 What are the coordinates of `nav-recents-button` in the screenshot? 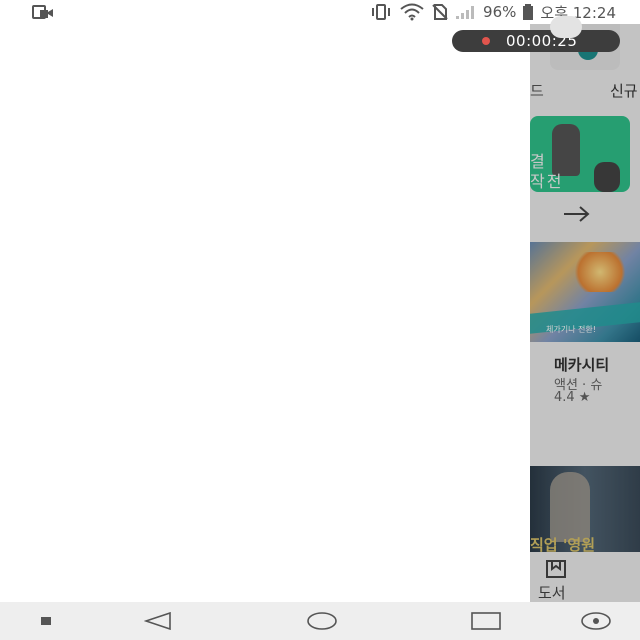 It's located at (486, 621).